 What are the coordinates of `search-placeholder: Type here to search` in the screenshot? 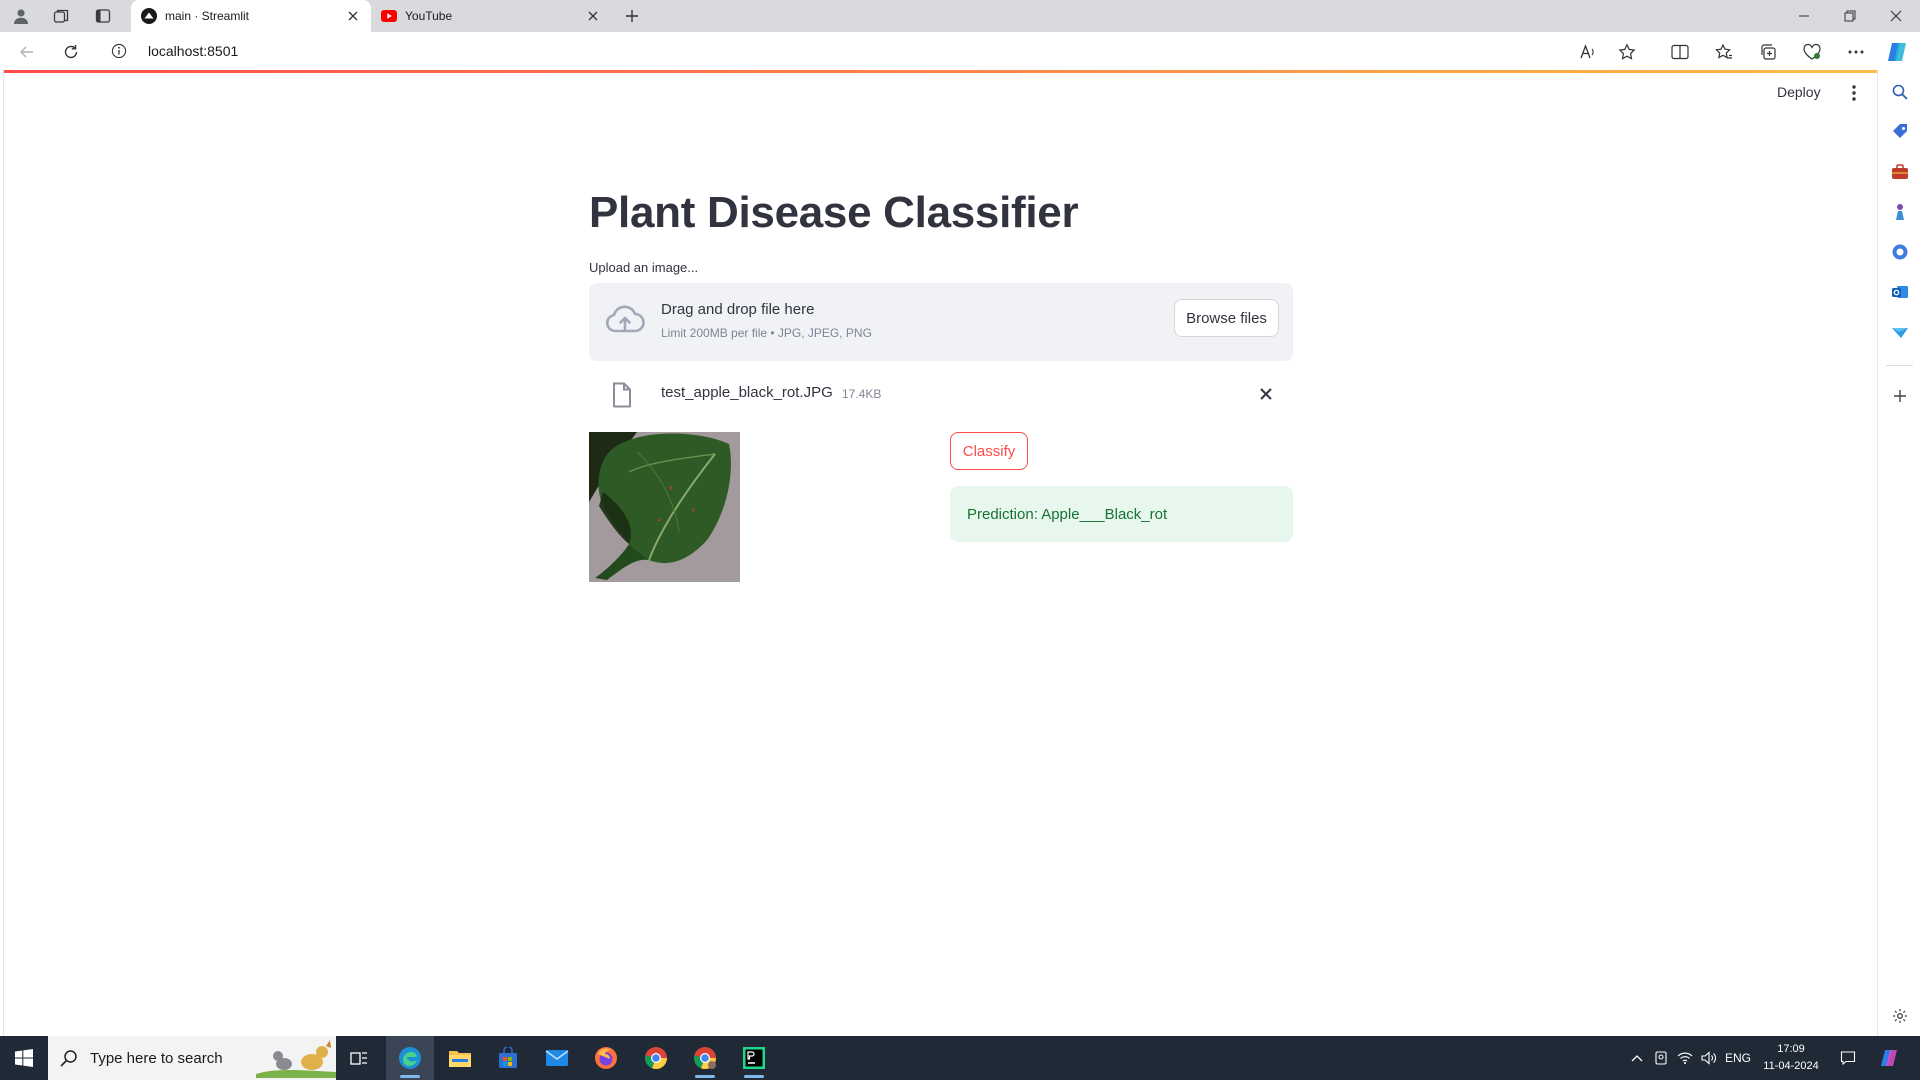 It's located at (156, 1058).